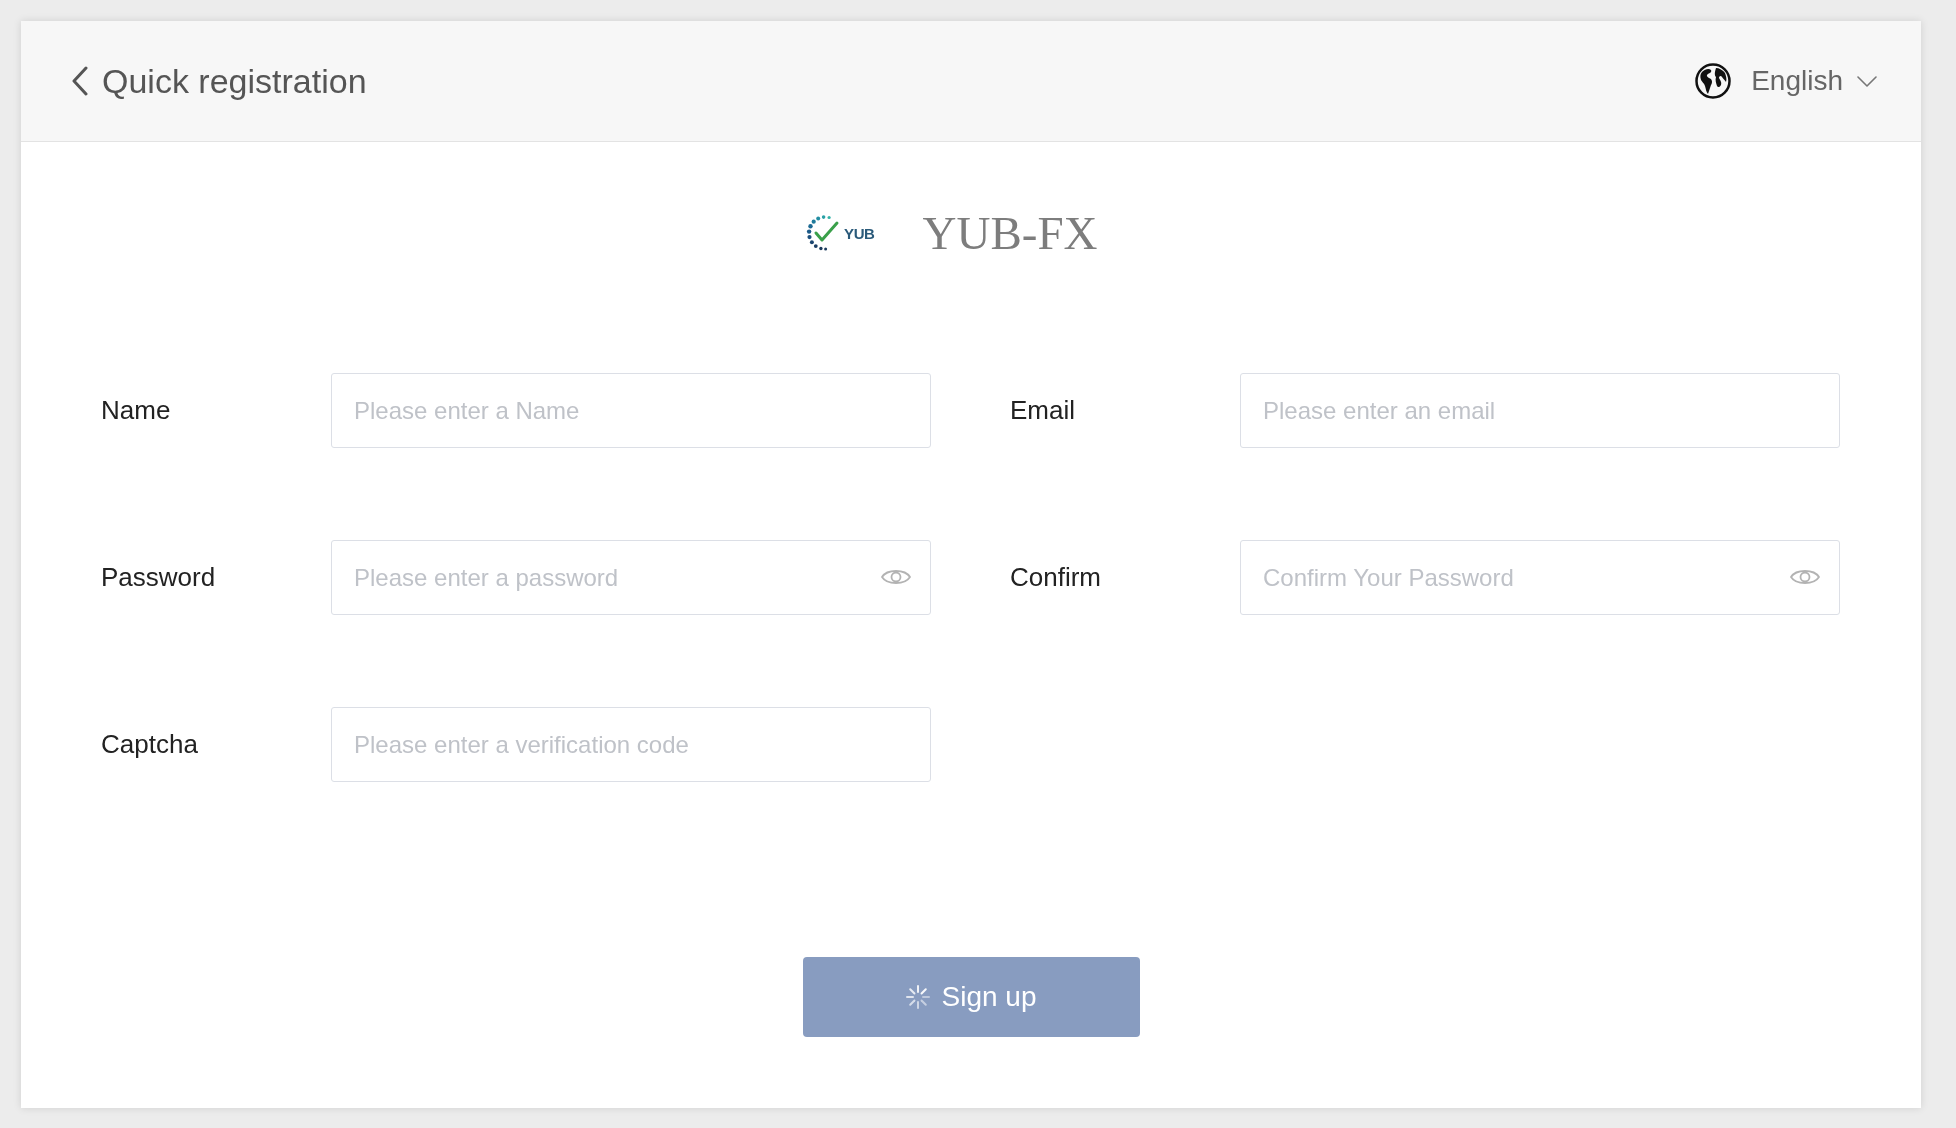  Describe the element at coordinates (136, 410) in the screenshot. I see `field-label: Name` at that location.